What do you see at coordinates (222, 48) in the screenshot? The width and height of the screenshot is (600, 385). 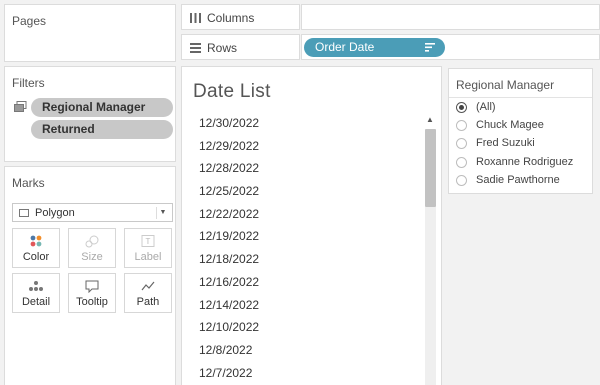 I see `rows-label: Rows` at bounding box center [222, 48].